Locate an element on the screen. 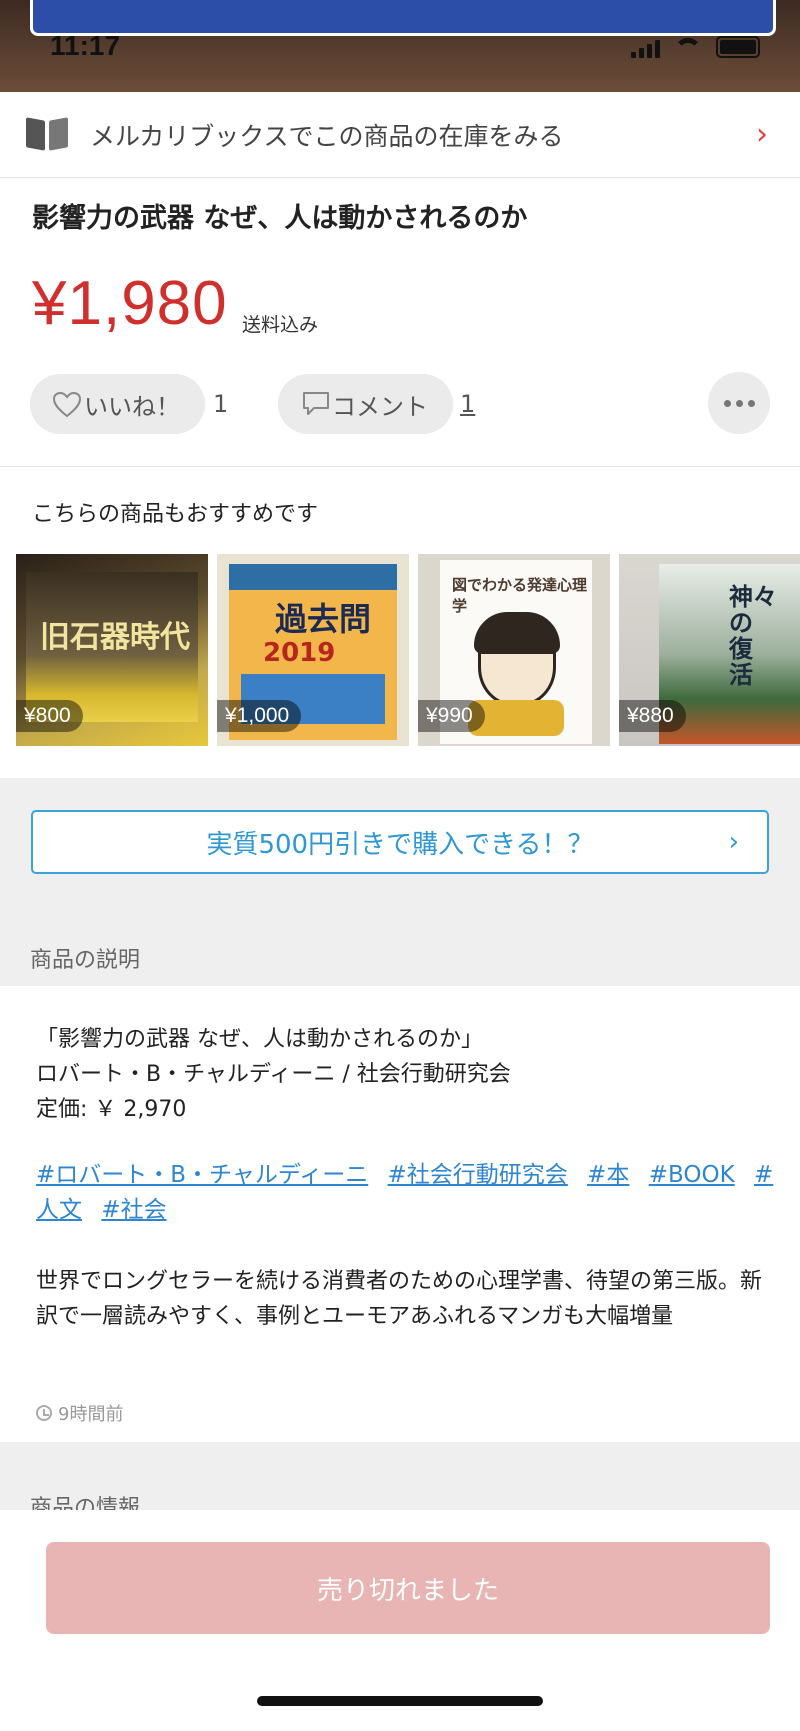 Image resolution: width=800 pixels, height=1731 pixels. signal-icon is located at coordinates (645, 49).